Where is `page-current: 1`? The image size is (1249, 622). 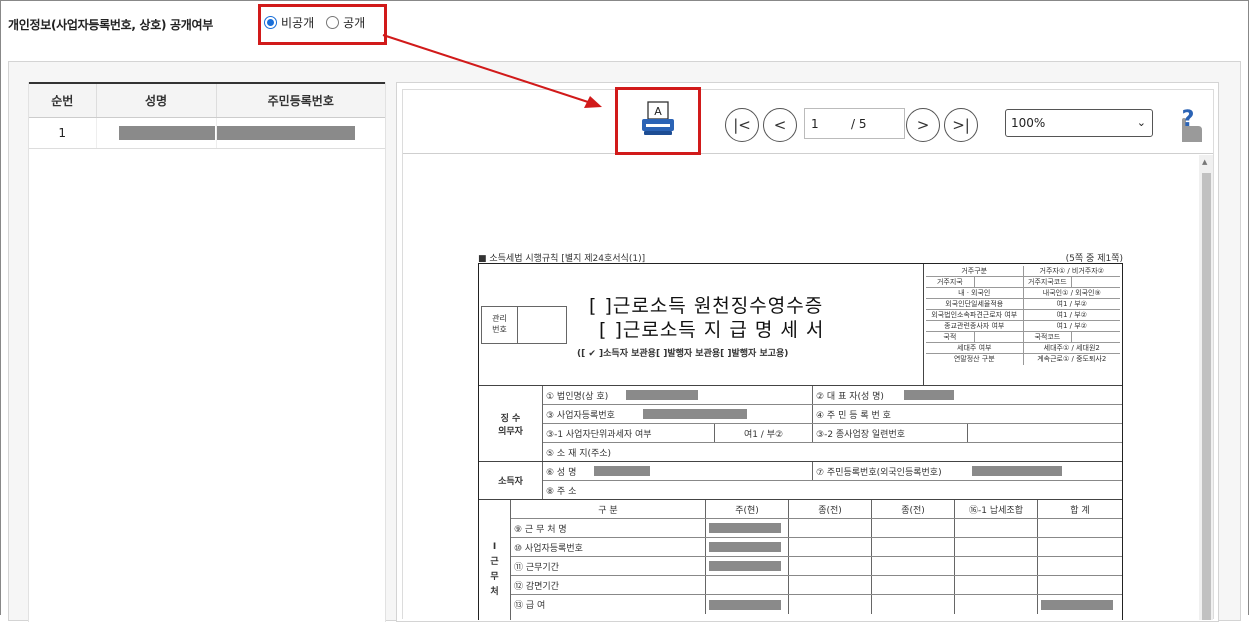
page-current: 1 is located at coordinates (815, 124).